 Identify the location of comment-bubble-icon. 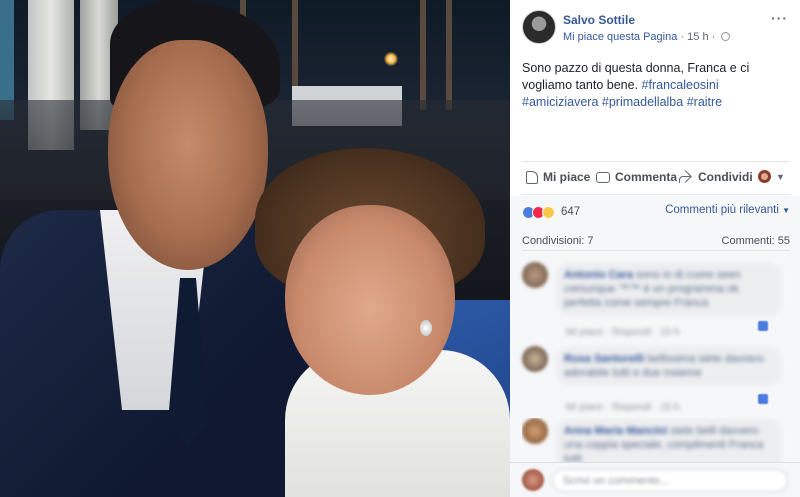
(603, 177).